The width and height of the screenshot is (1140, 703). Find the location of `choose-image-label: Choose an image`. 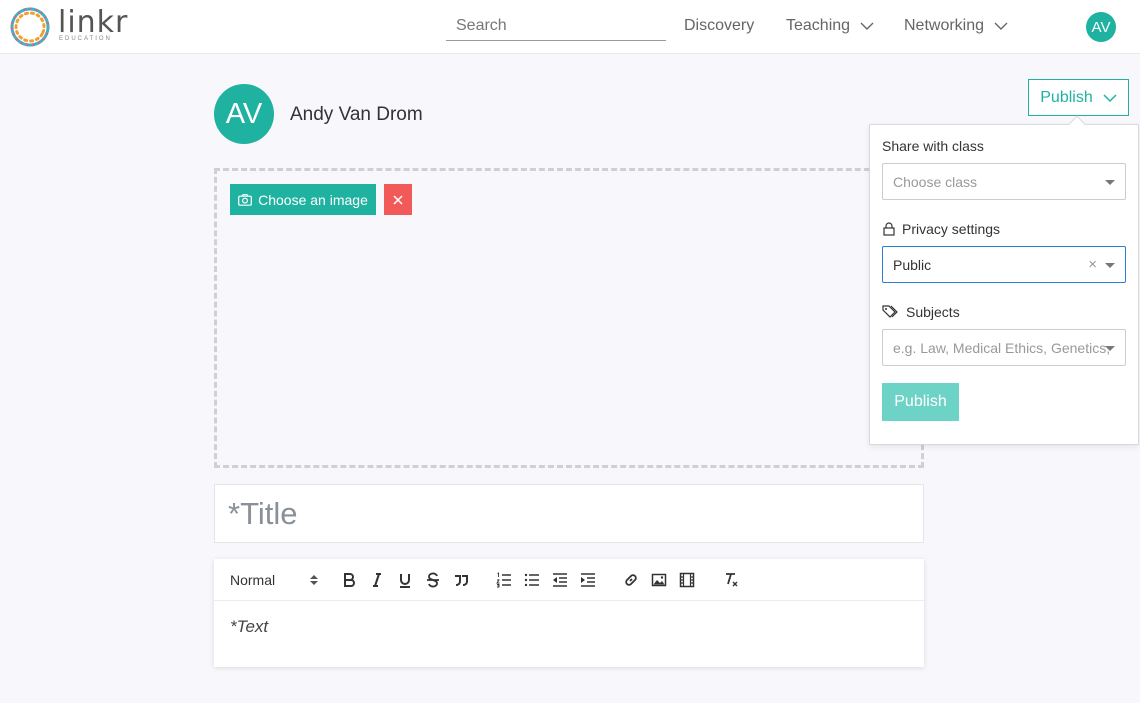

choose-image-label: Choose an image is located at coordinates (313, 199).